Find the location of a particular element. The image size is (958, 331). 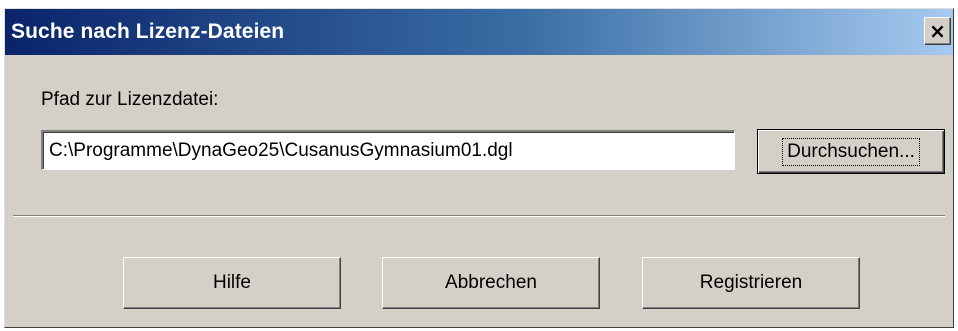

register-button: Registrieren is located at coordinates (751, 283).